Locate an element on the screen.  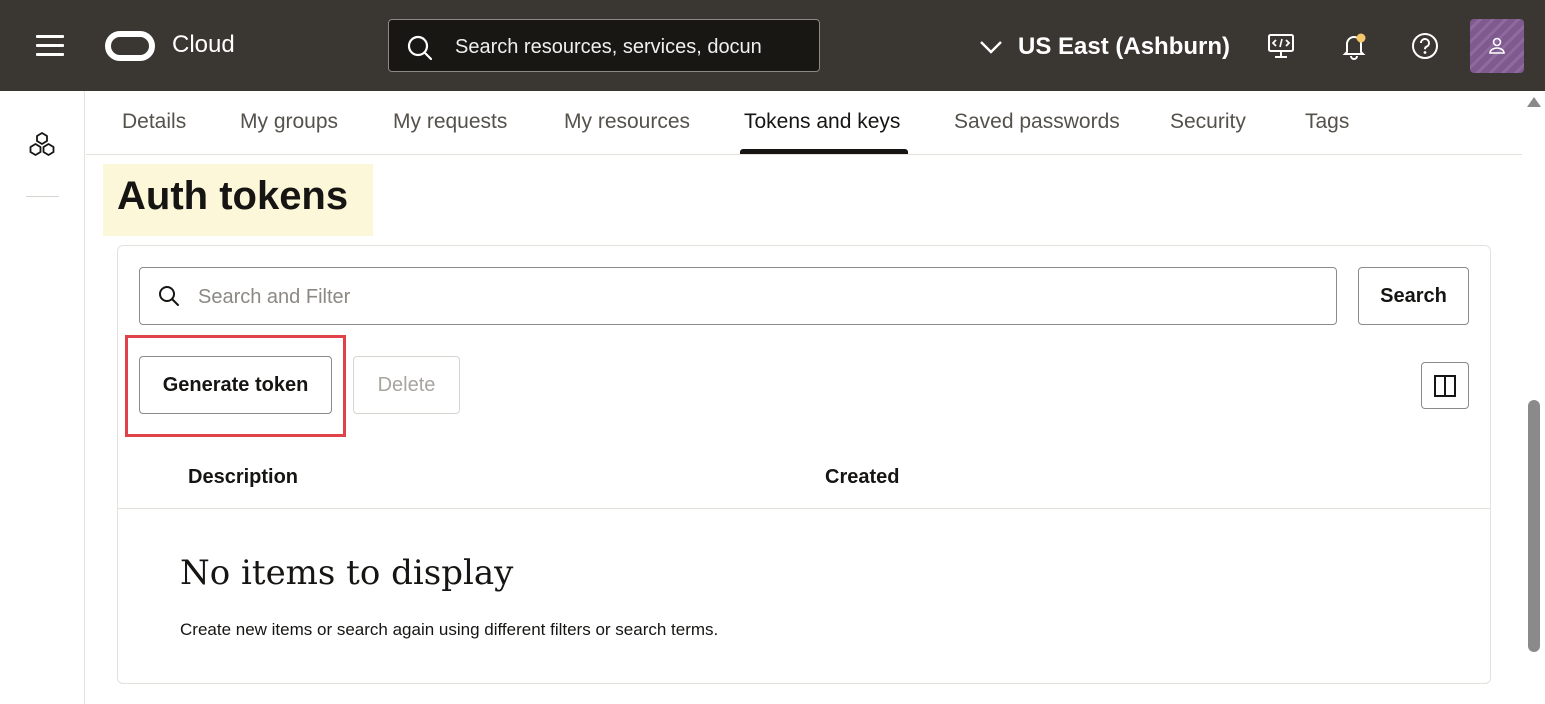
menu-icon is located at coordinates (50, 47).